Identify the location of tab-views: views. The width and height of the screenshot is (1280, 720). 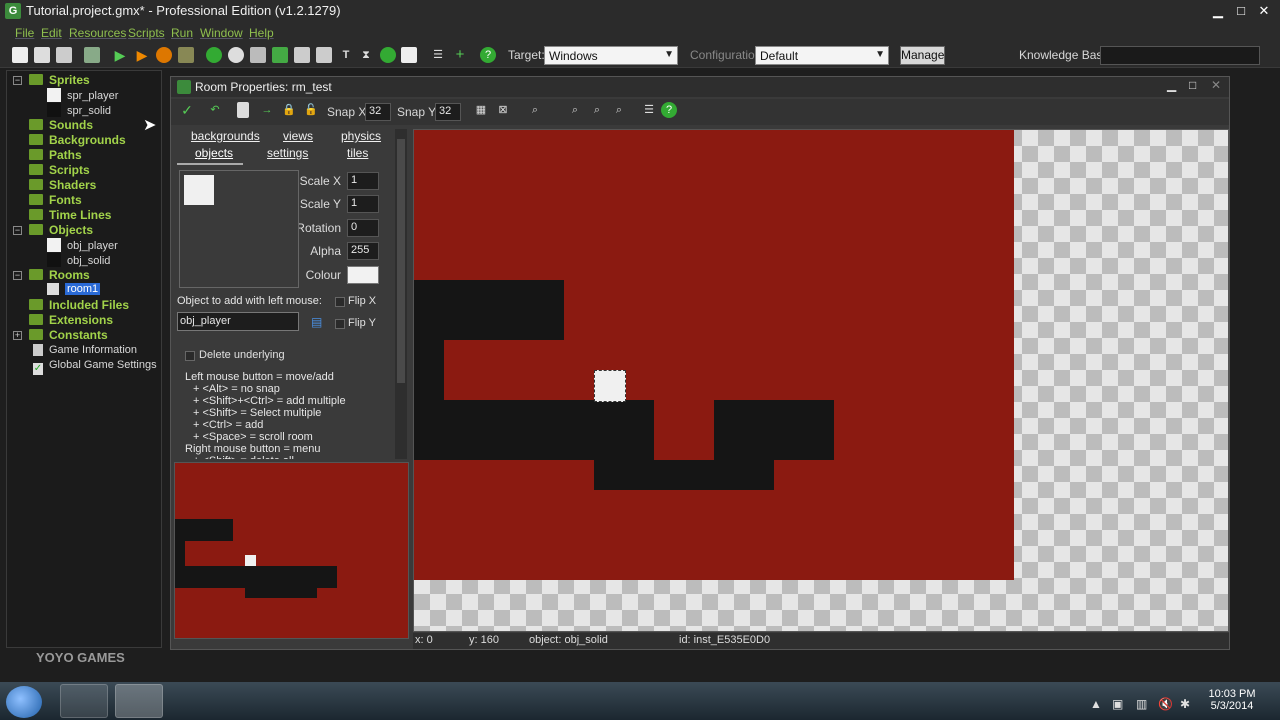
(298, 136).